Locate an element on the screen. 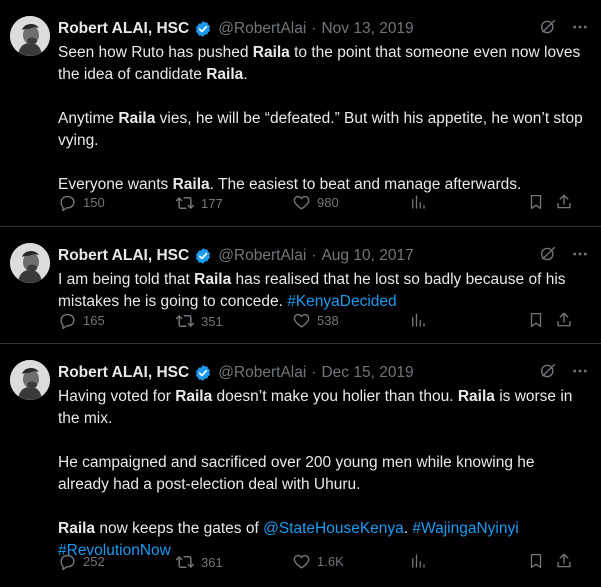 The width and height of the screenshot is (601, 587). text-segment: Having voted for is located at coordinates (117, 396).